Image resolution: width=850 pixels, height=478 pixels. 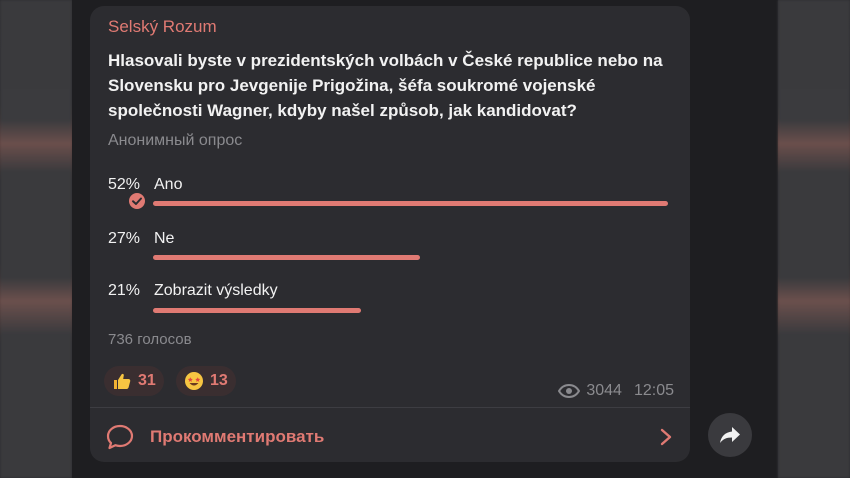 What do you see at coordinates (175, 140) in the screenshot?
I see `poll-type-label: Анонимный опрос` at bounding box center [175, 140].